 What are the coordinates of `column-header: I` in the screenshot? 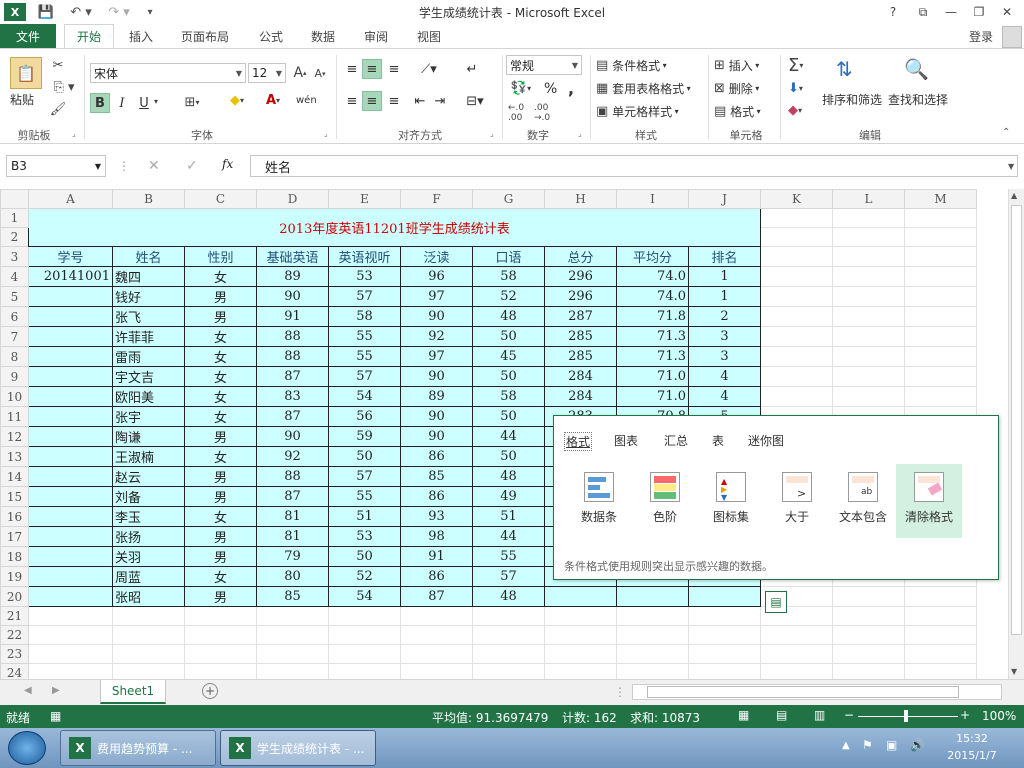 It's located at (652, 199).